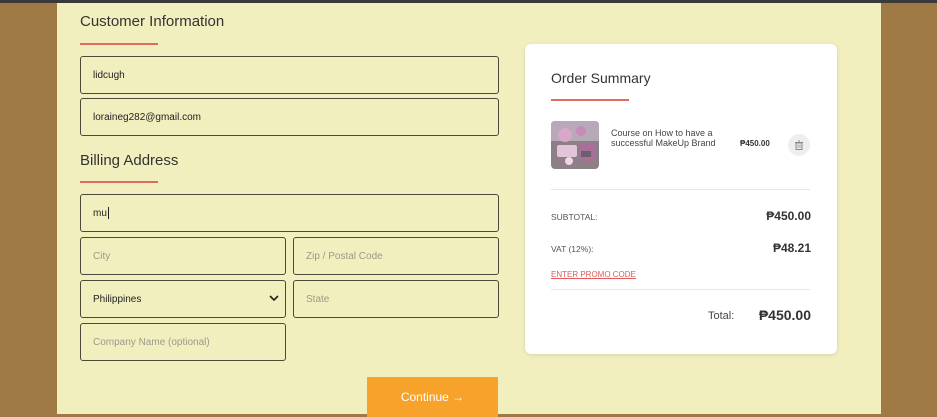 The width and height of the screenshot is (937, 417). What do you see at coordinates (721, 316) in the screenshot?
I see `total-label: Total:` at bounding box center [721, 316].